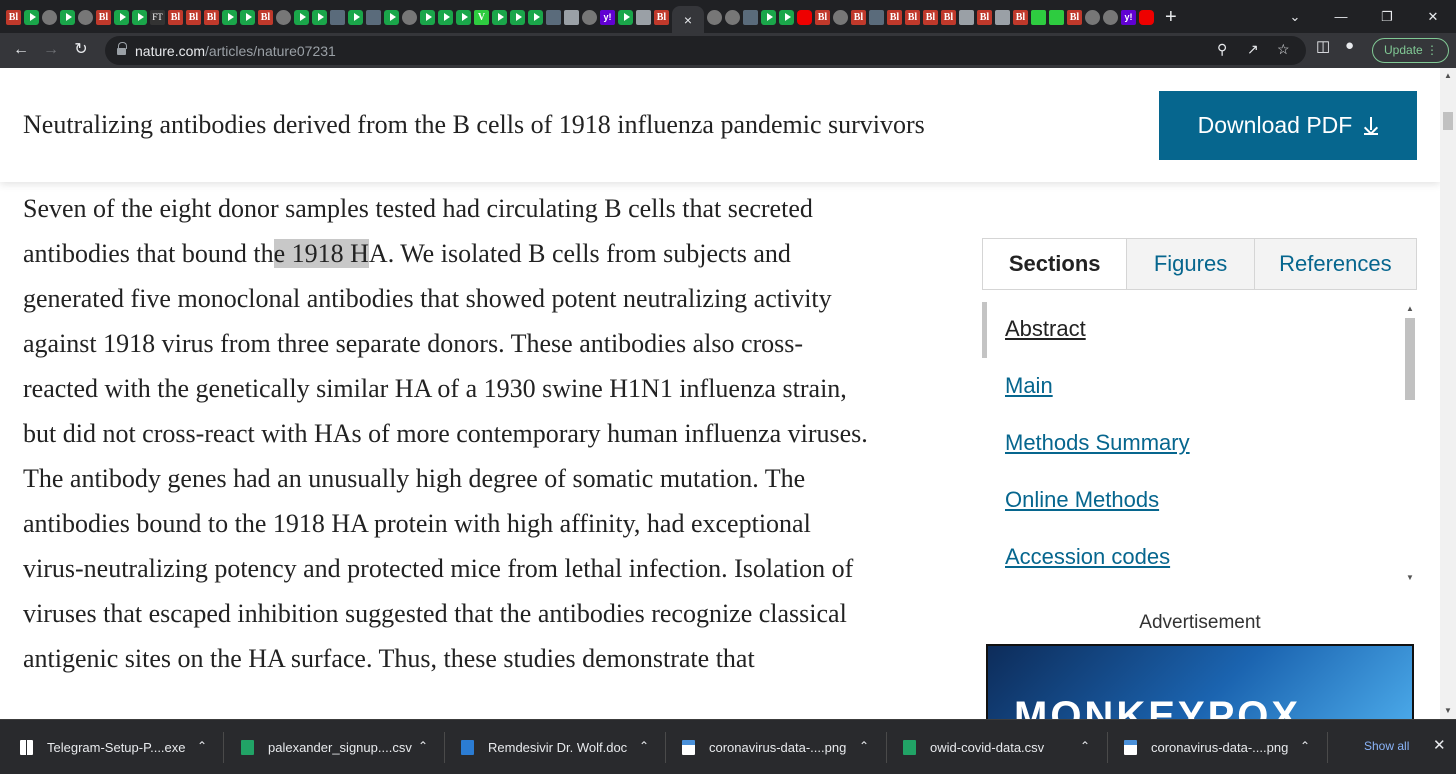  I want to click on section-link-methods-summary: Methods Summary, so click(1097, 443).